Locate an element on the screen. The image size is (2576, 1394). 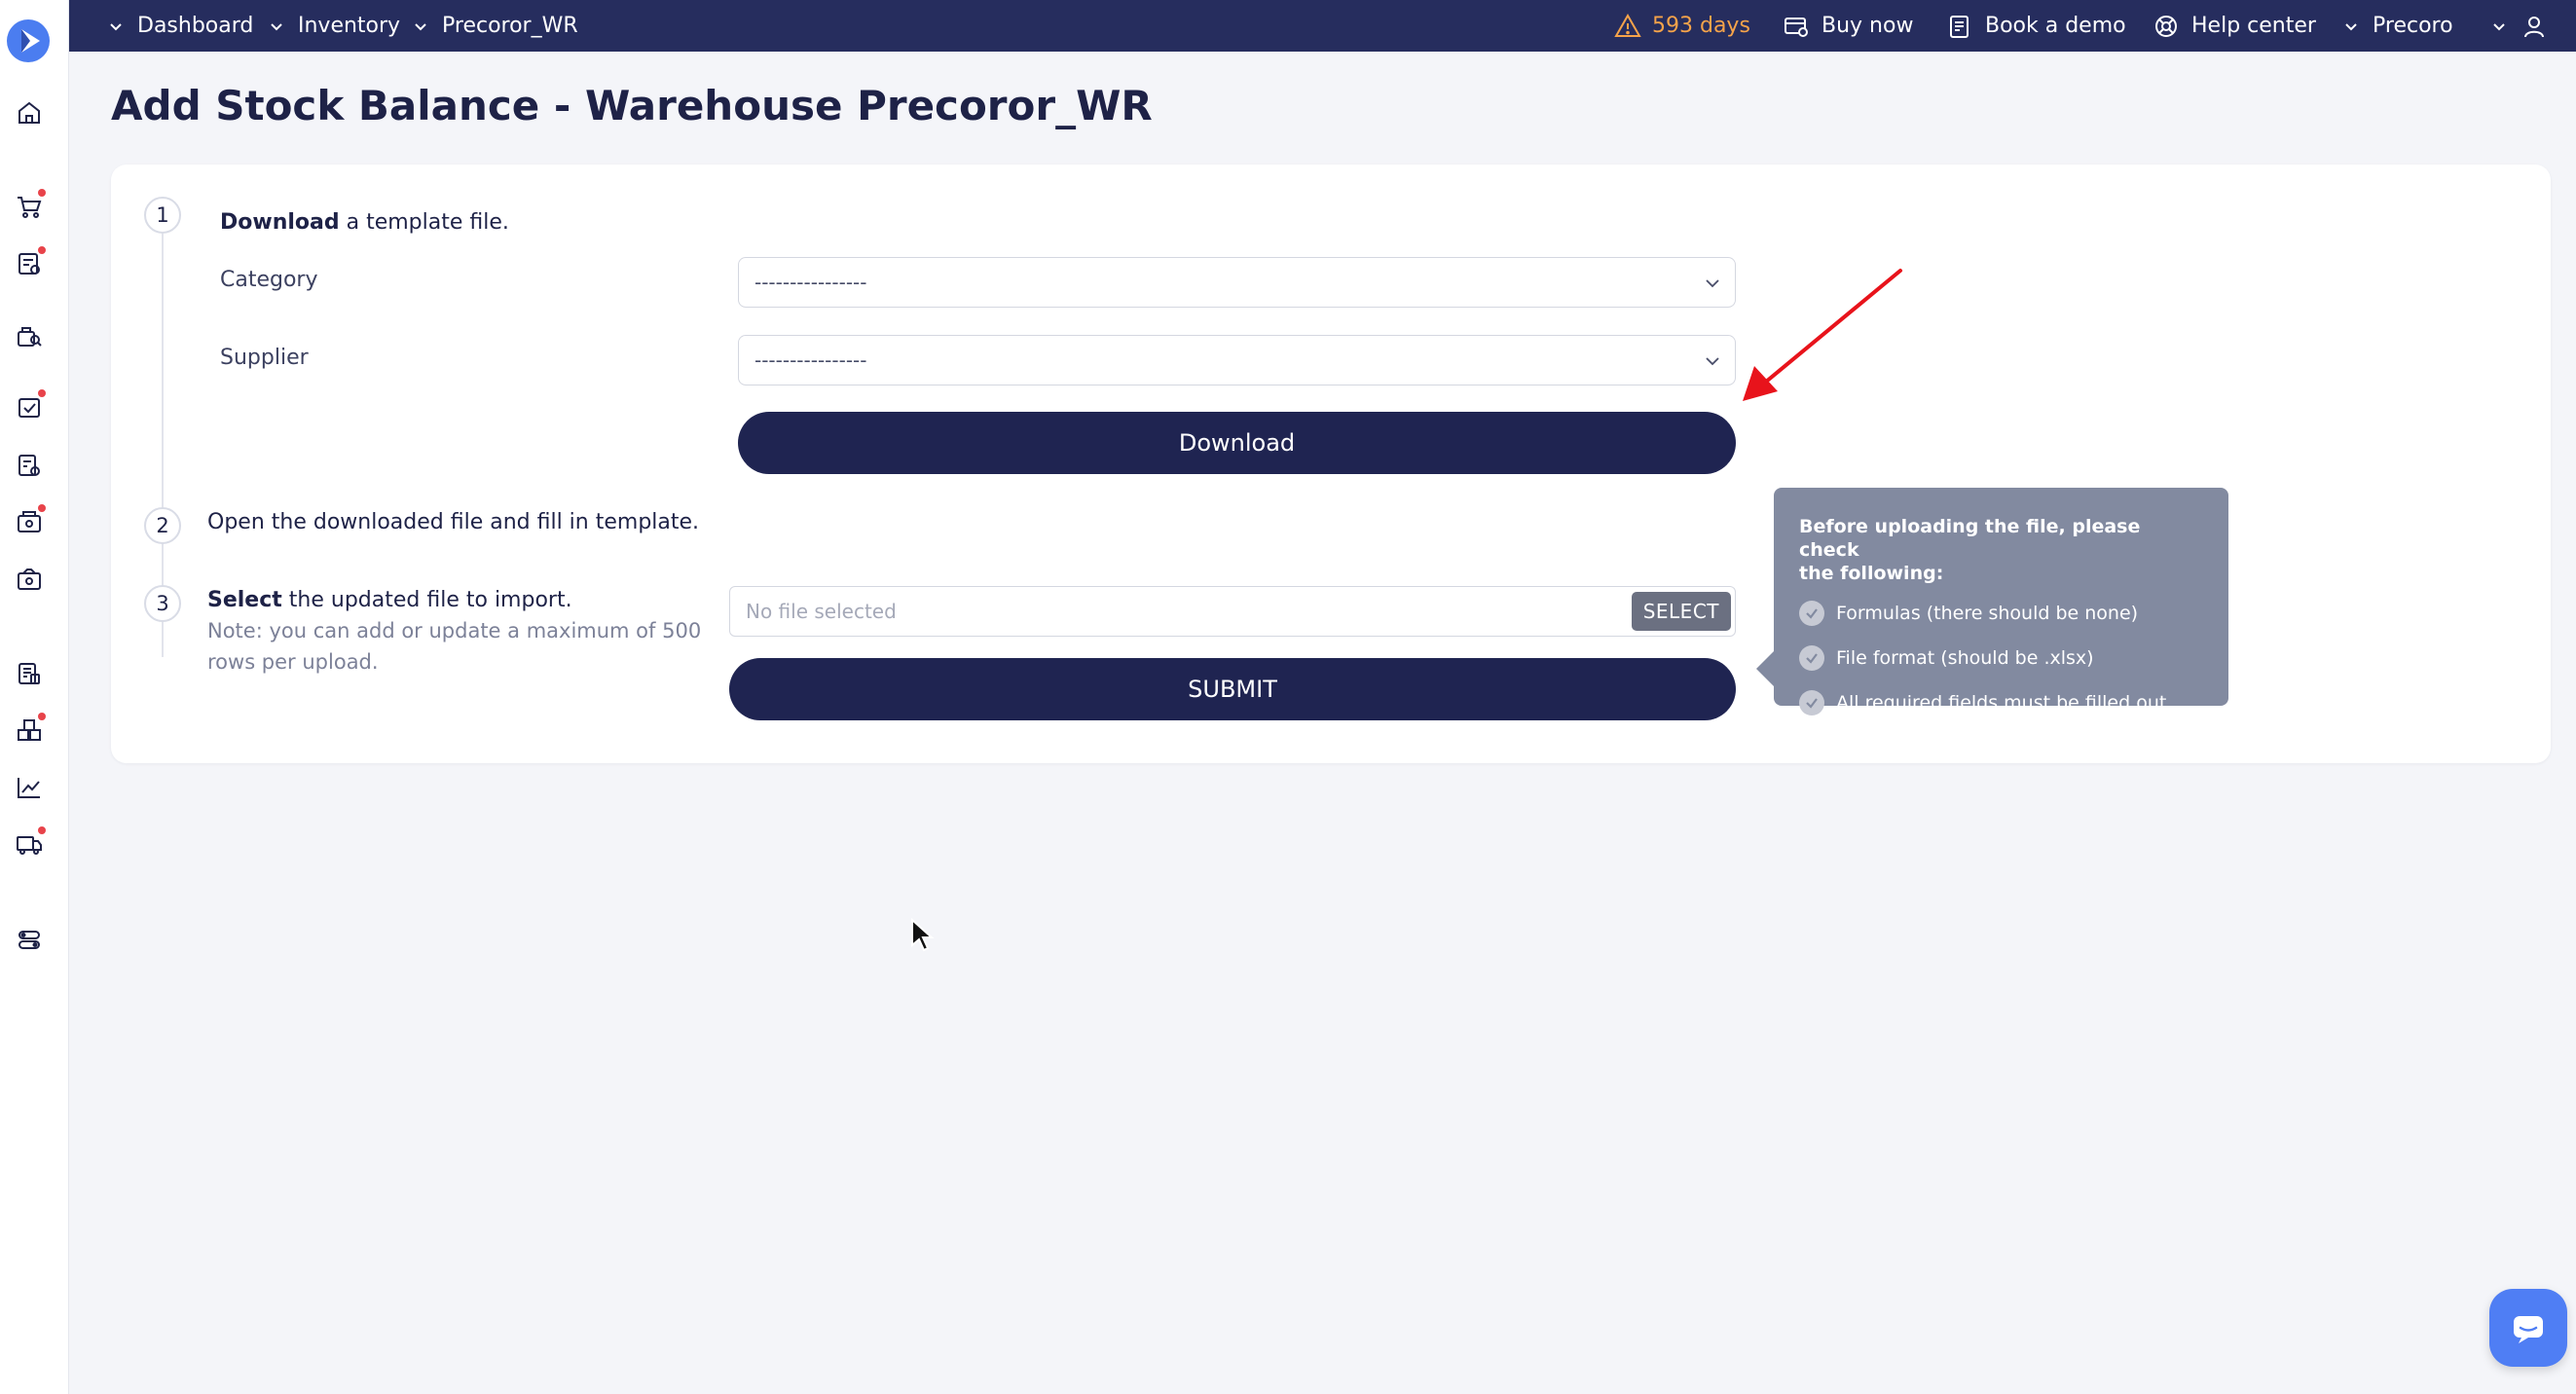
file-placeholder: No file selected is located at coordinates (821, 612).